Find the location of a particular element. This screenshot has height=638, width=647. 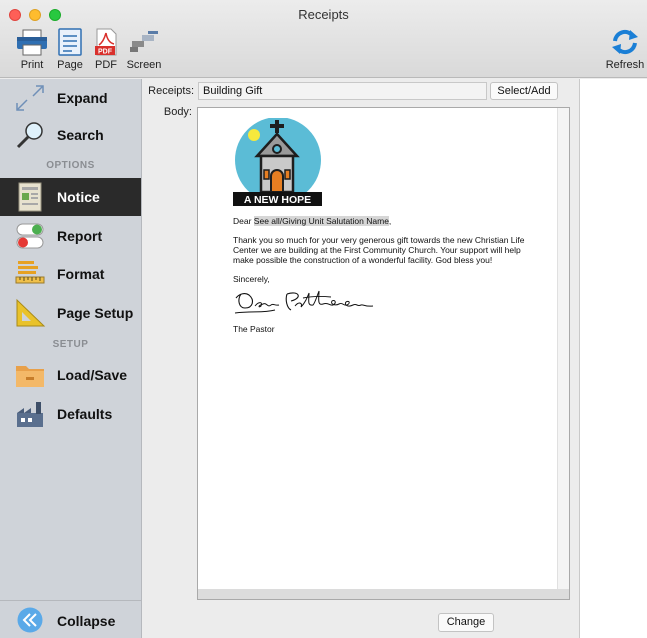

closing-text: Sincerely, is located at coordinates (251, 279).